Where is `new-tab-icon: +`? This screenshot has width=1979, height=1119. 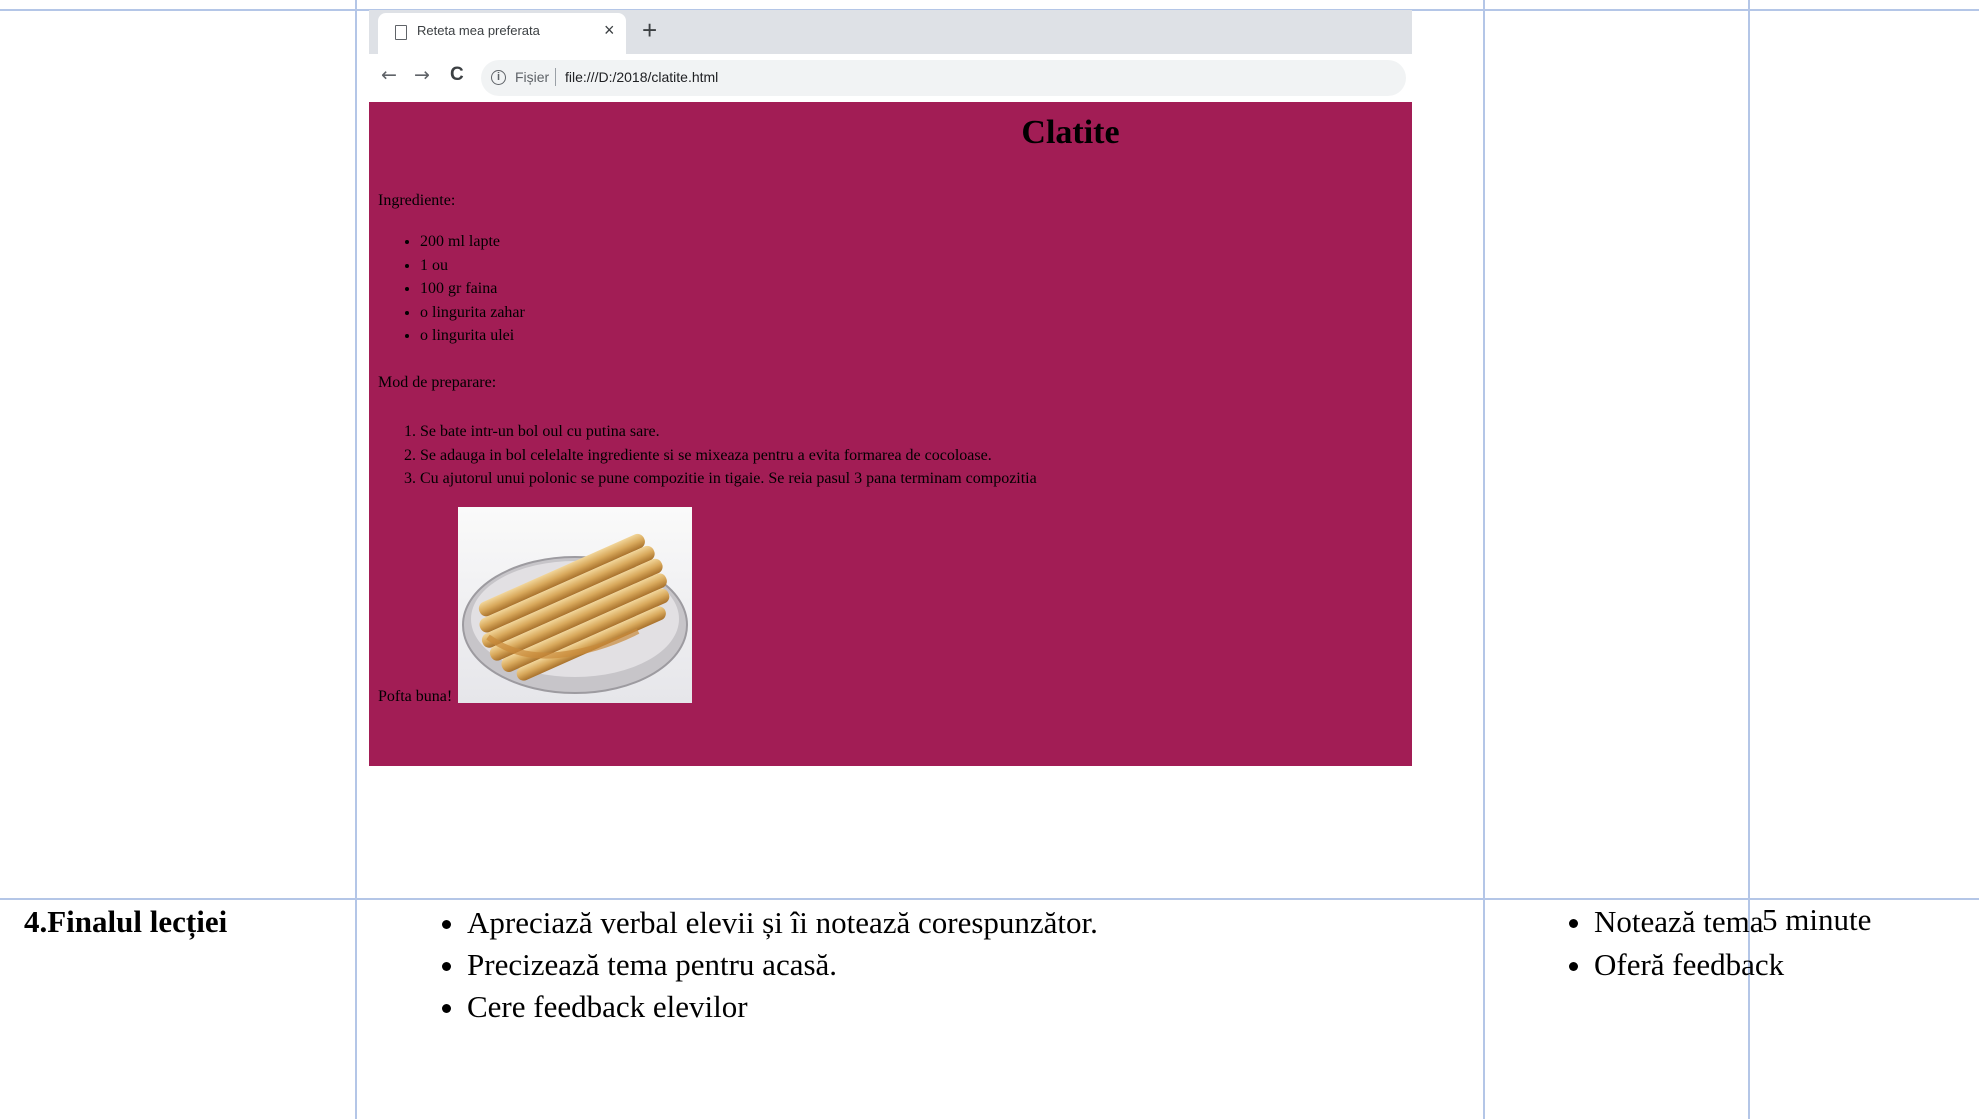 new-tab-icon: + is located at coordinates (649, 30).